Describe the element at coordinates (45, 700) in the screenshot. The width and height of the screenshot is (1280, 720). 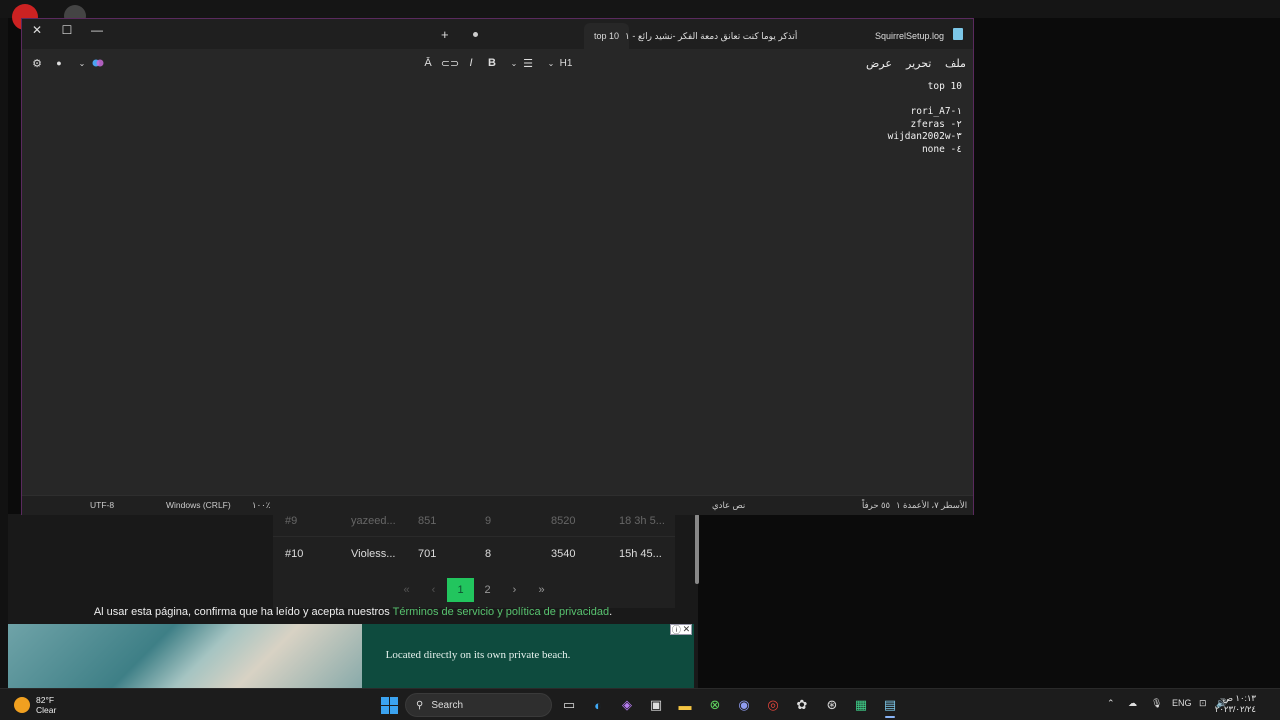
I see `weather-temp: 82°F` at that location.